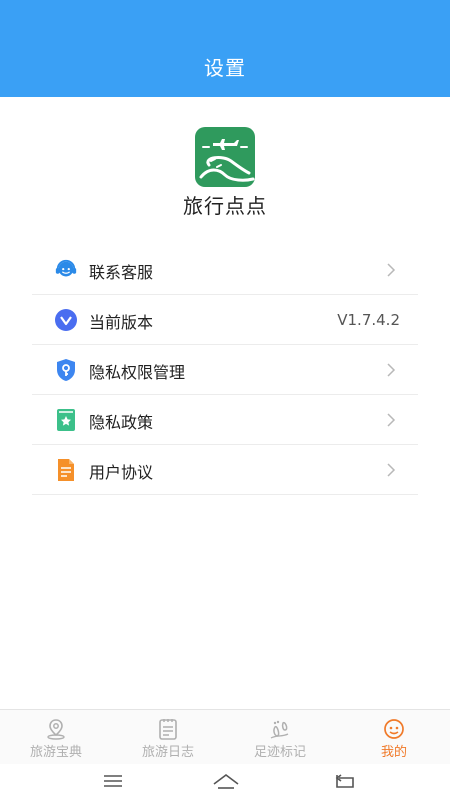 Image resolution: width=450 pixels, height=800 pixels. Describe the element at coordinates (66, 470) in the screenshot. I see `user-agreement-icon` at that location.